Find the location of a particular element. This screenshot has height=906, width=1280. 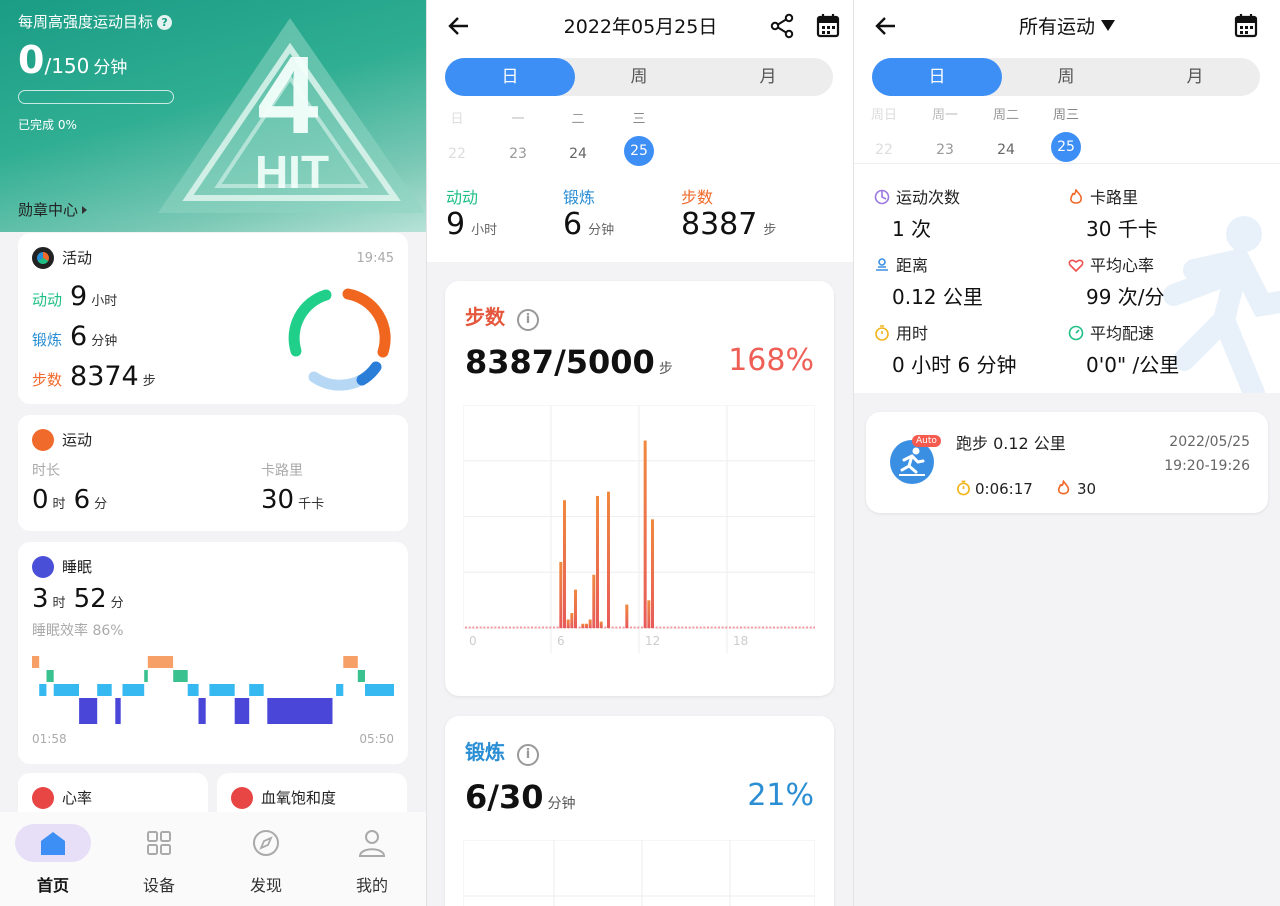

summary-exercise-value: 6 分钟 is located at coordinates (589, 224).